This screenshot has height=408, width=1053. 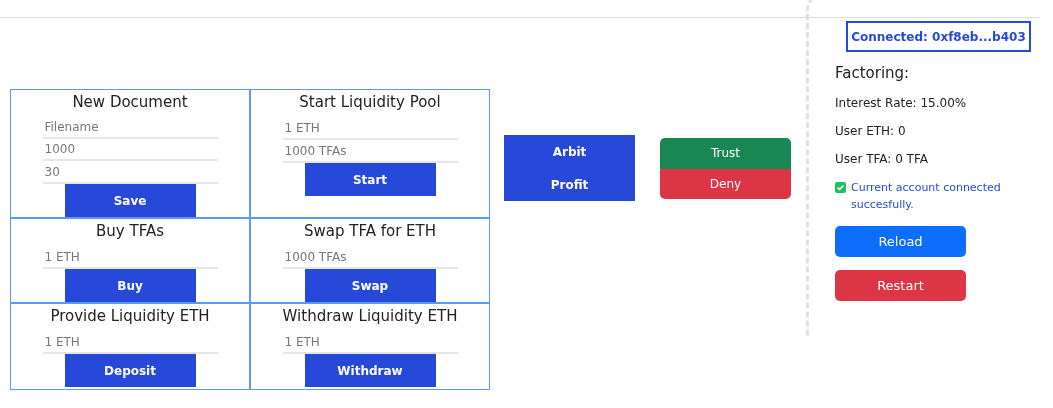 What do you see at coordinates (130, 370) in the screenshot?
I see `action-button: Deposit` at bounding box center [130, 370].